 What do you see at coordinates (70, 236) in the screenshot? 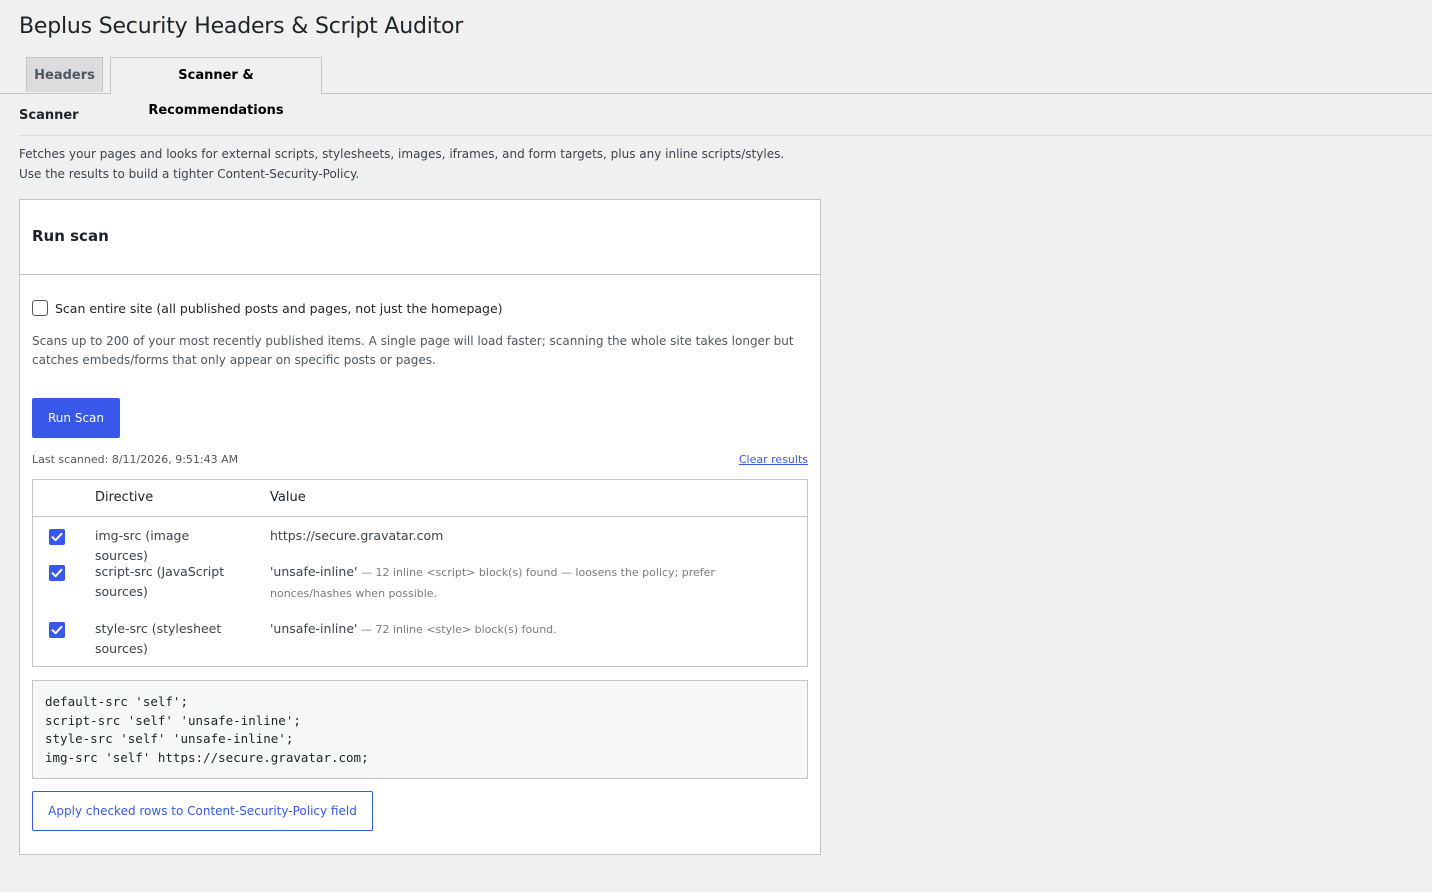
I see `card-title: Run scan` at bounding box center [70, 236].